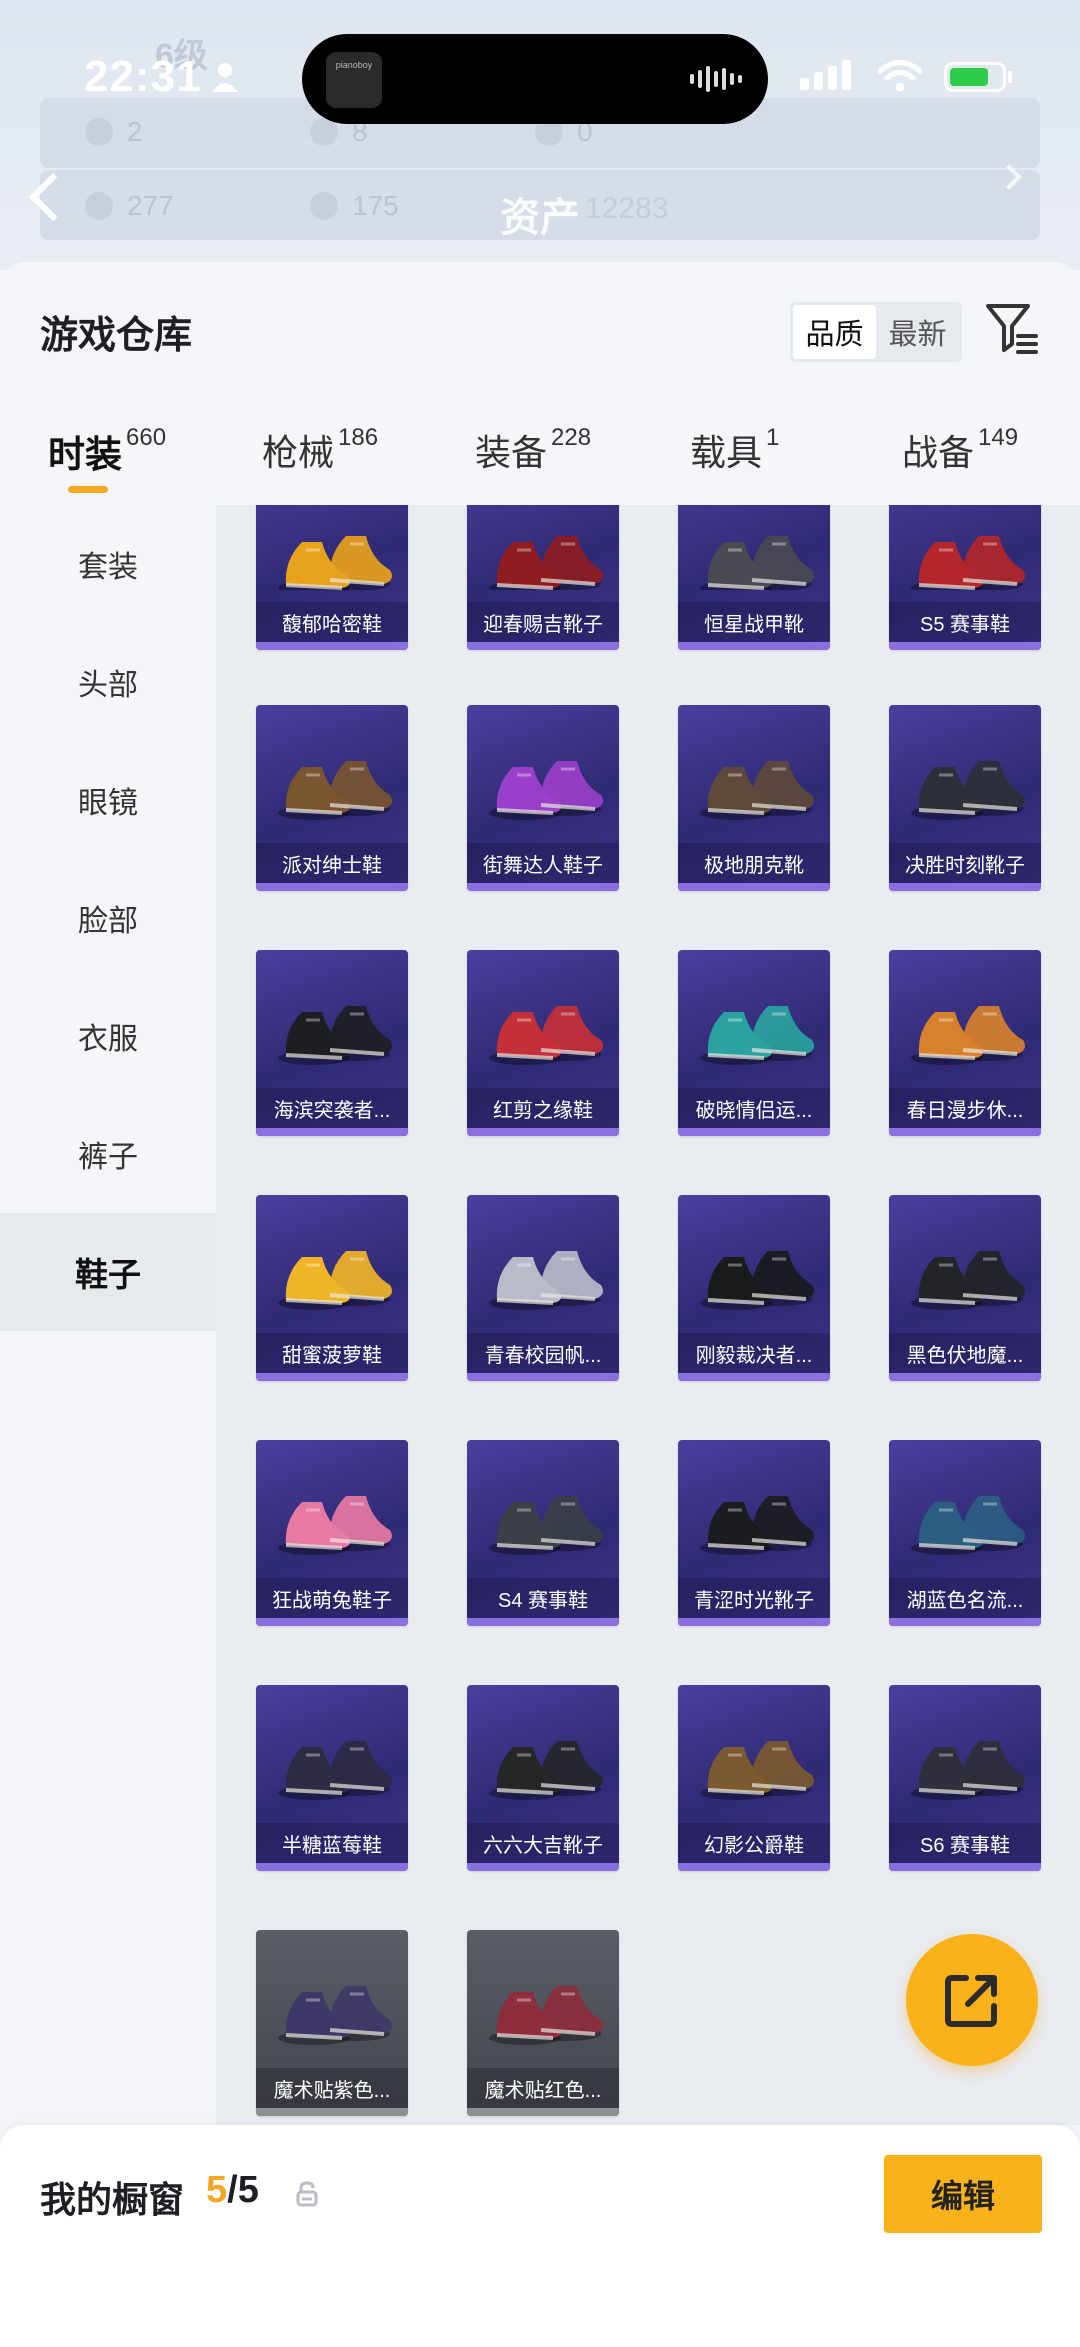 This screenshot has height=2347, width=1080. Describe the element at coordinates (108, 564) in the screenshot. I see `sidebar-item-outfit: 套装` at that location.